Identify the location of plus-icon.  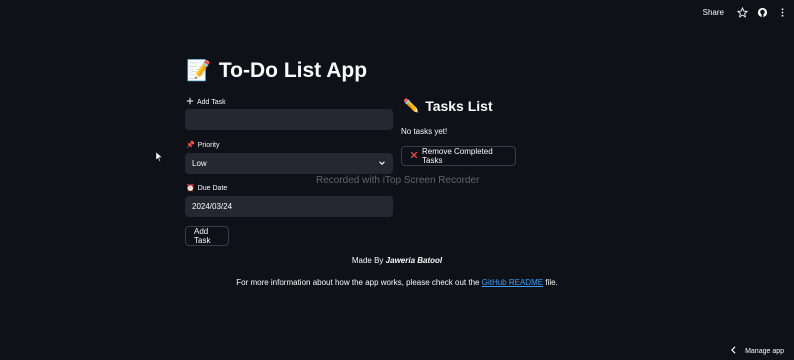
(190, 102).